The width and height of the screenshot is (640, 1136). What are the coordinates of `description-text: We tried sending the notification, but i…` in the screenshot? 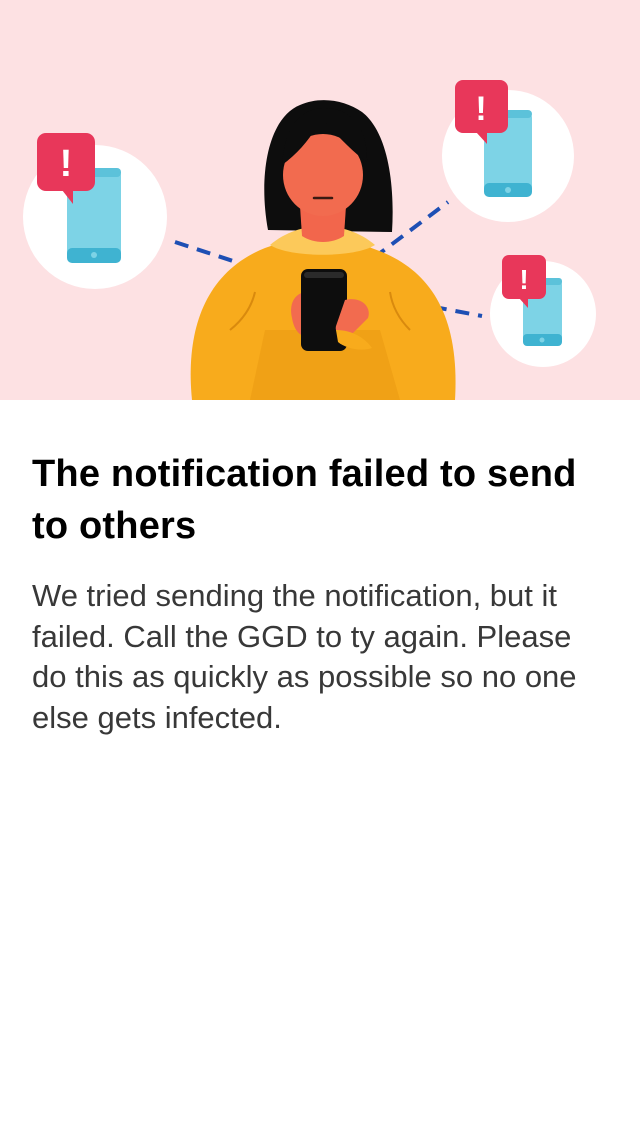 It's located at (304, 656).